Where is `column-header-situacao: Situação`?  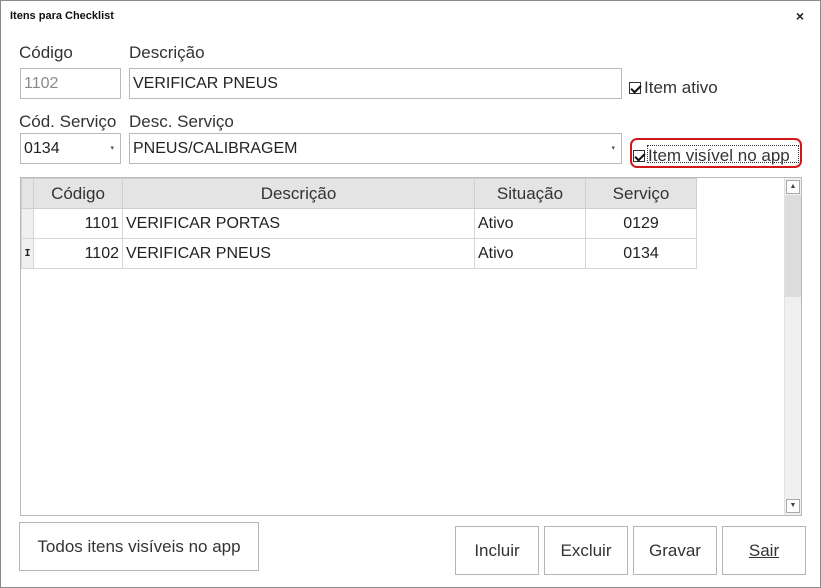
column-header-situacao: Situação is located at coordinates (530, 193).